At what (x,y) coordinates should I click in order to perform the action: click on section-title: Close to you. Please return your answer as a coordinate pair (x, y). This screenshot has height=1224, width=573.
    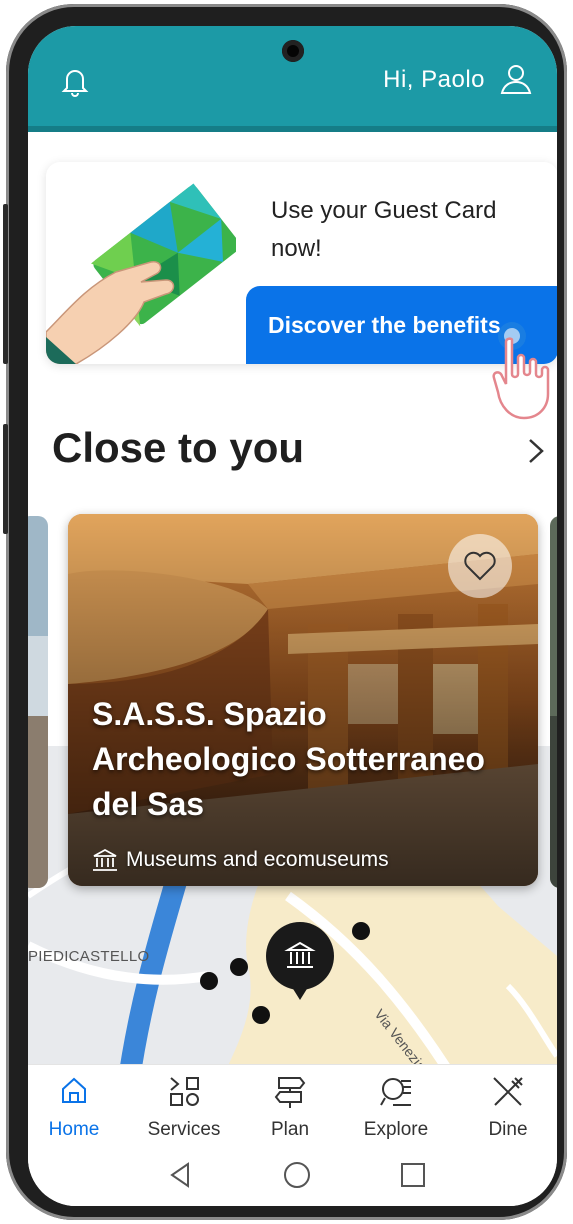
    Looking at the image, I should click on (178, 447).